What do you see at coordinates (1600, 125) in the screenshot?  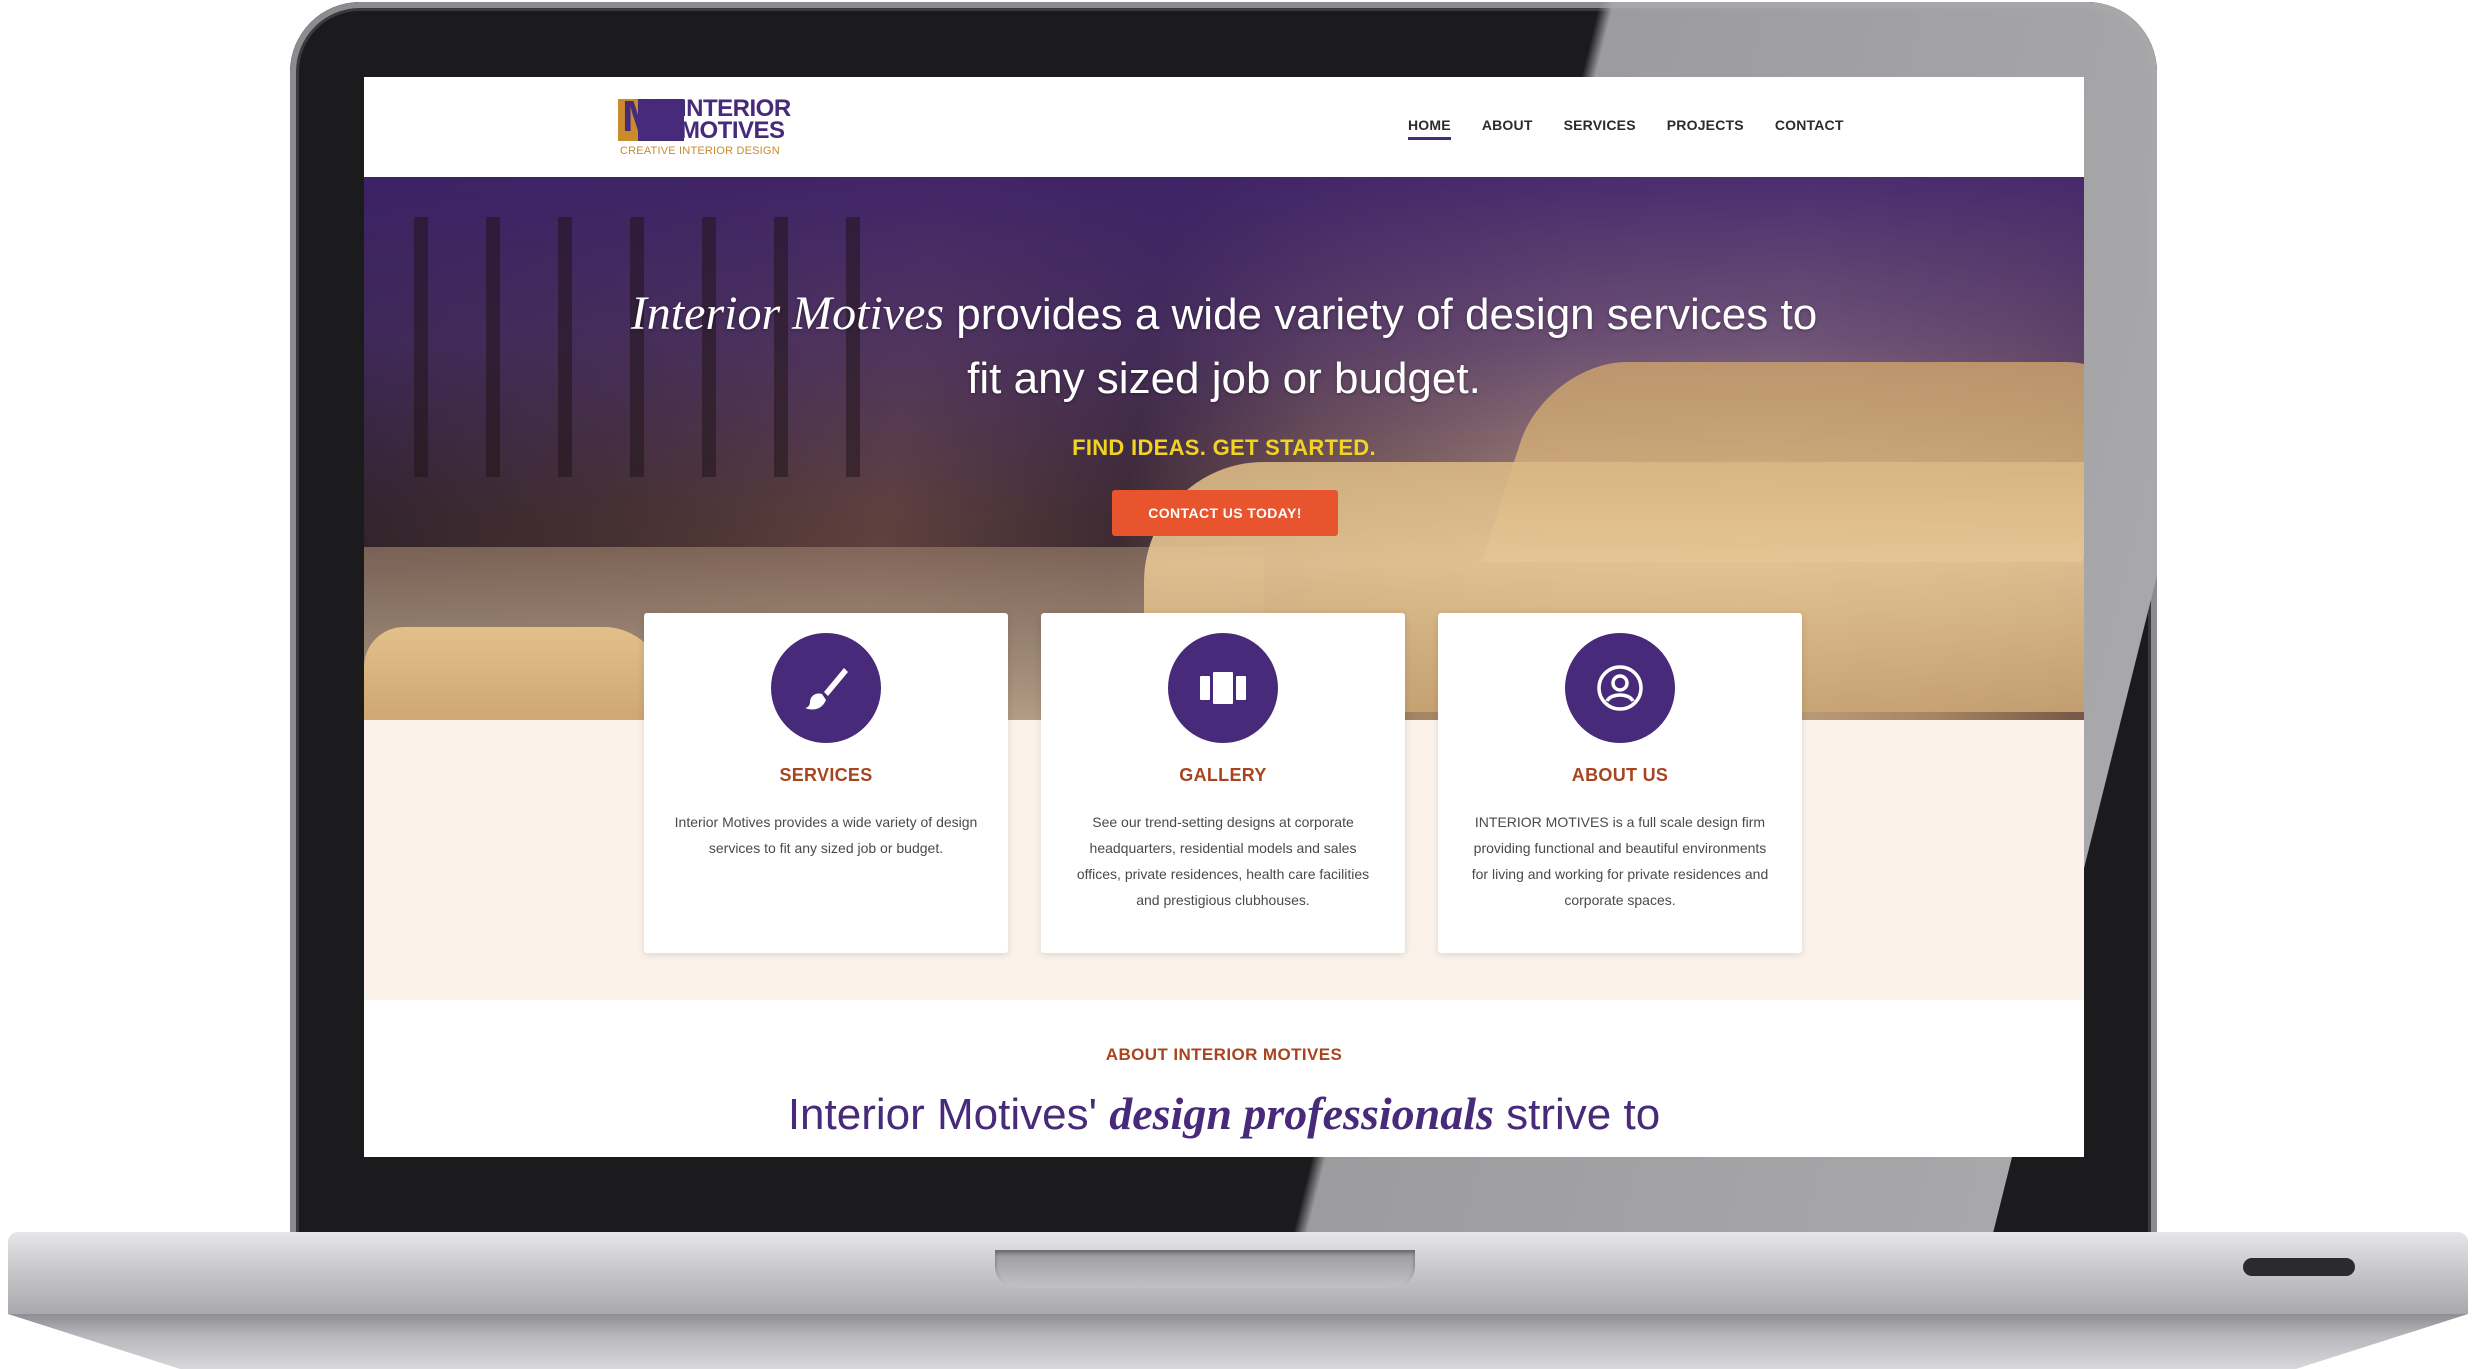 I see `nav-services: SERVICES` at bounding box center [1600, 125].